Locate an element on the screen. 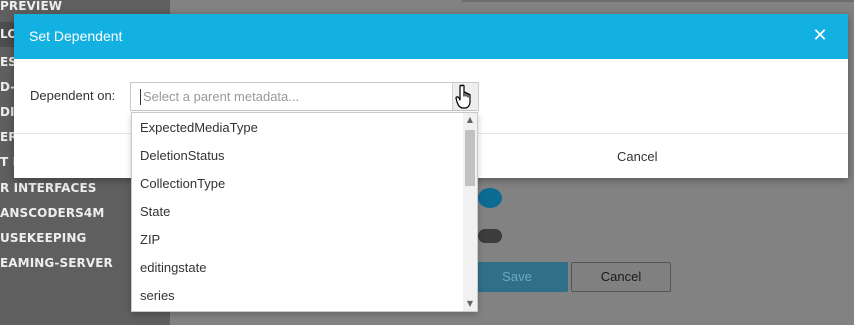 Image resolution: width=854 pixels, height=325 pixels. sidebar-item-transcoders: ANSCODERS4M is located at coordinates (52, 213).